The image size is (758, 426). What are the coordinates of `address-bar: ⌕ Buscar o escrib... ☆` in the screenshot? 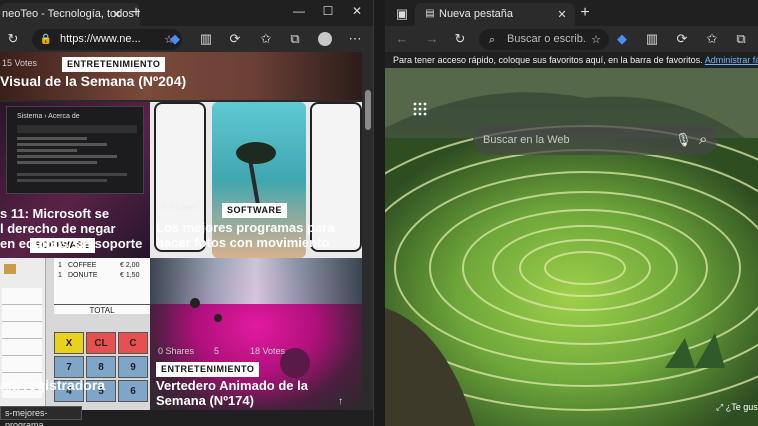 It's located at (544, 39).